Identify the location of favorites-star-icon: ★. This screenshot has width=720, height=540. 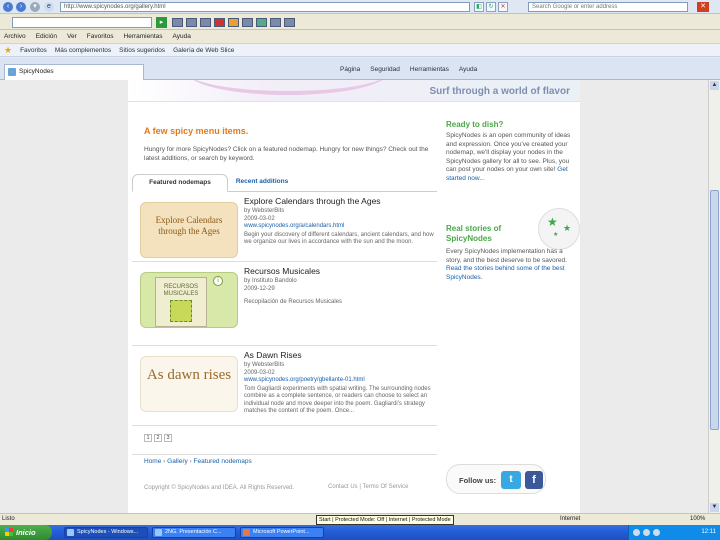
(8, 50).